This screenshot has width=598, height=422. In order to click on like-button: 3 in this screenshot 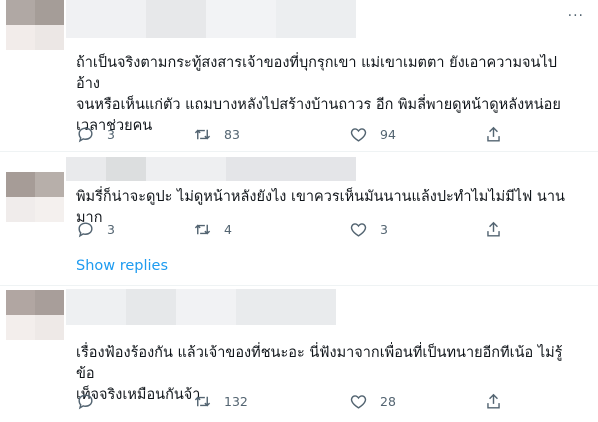, I will do `click(368, 229)`.